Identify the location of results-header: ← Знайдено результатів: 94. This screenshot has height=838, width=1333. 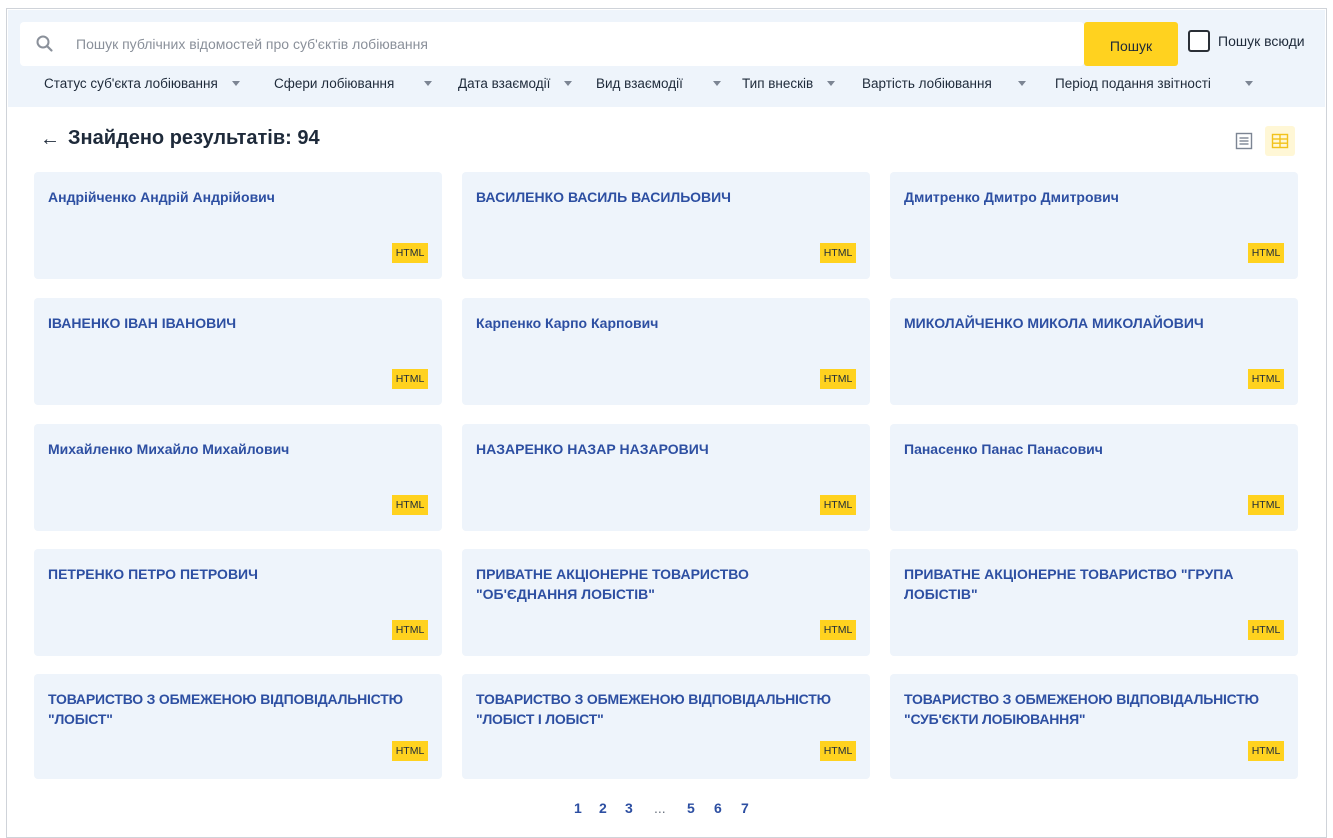
(180, 138).